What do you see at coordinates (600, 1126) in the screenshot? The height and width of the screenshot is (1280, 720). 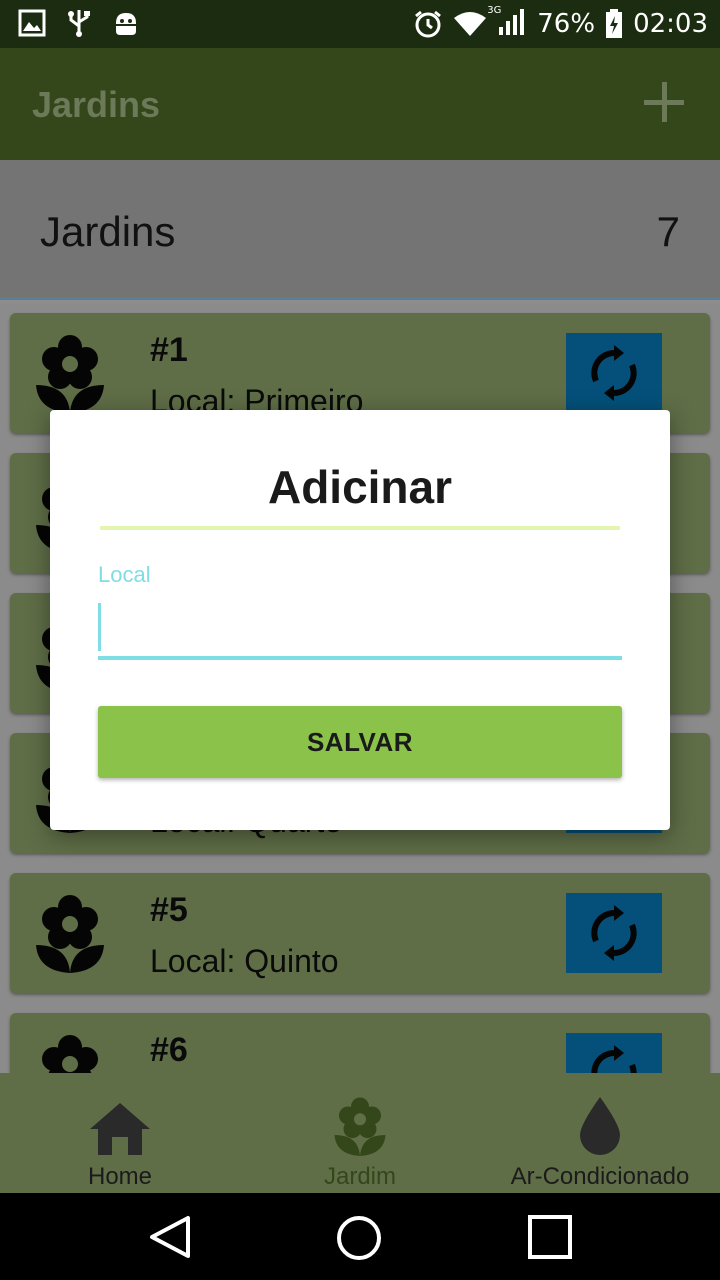 I see `drop-icon` at bounding box center [600, 1126].